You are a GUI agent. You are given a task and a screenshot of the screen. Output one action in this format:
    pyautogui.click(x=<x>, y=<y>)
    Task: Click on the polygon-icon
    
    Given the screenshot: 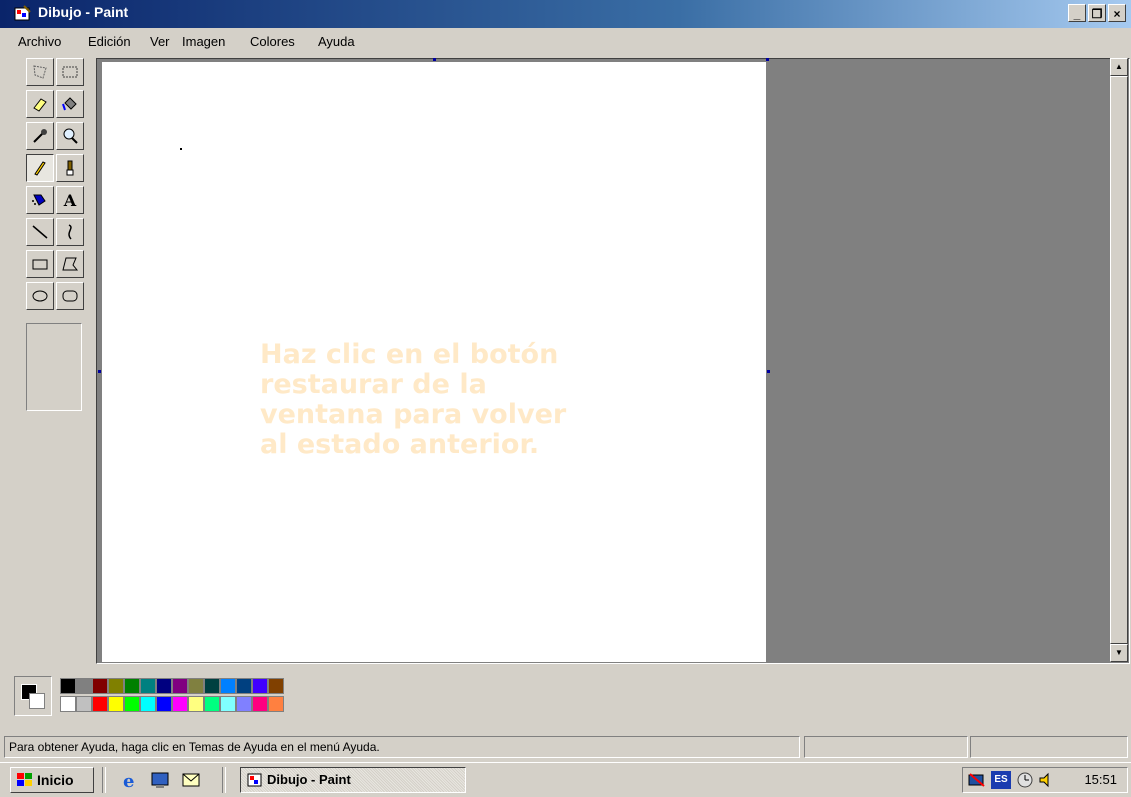 What is the action you would take?
    pyautogui.click(x=70, y=264)
    